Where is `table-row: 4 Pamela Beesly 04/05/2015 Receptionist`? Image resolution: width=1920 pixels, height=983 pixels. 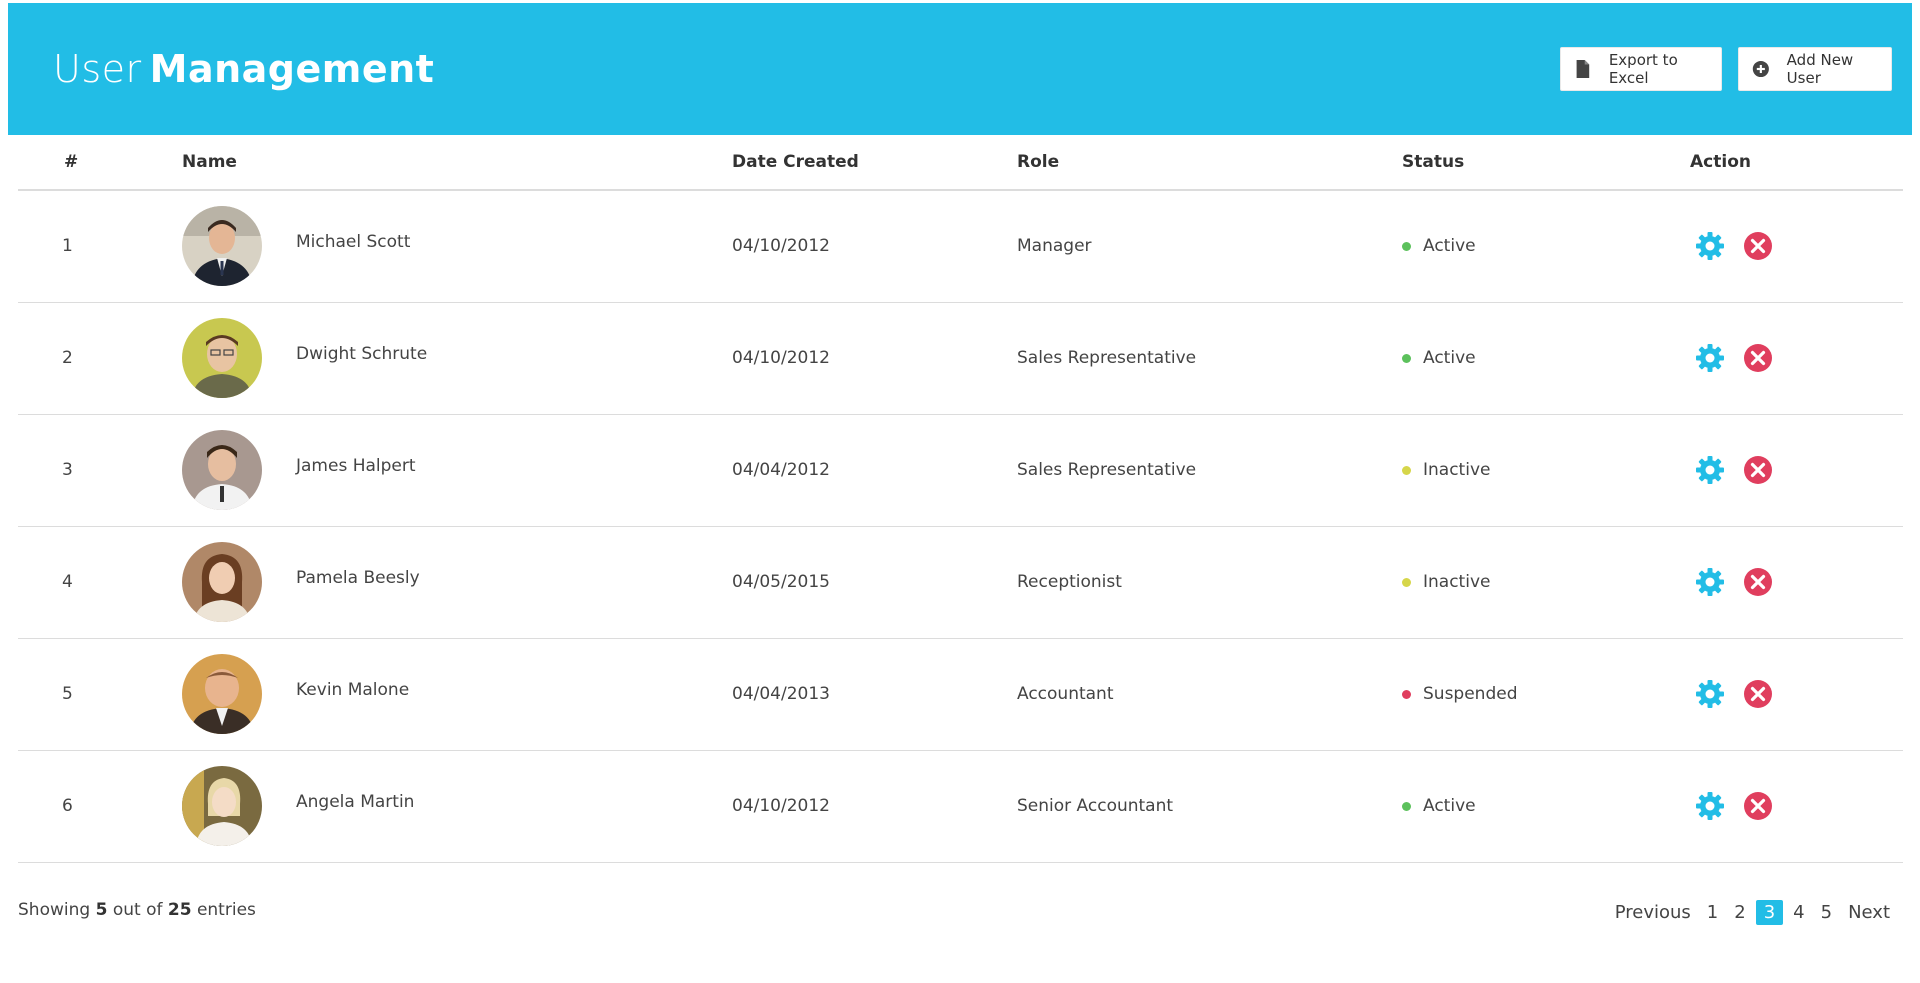
table-row: 4 Pamela Beesly 04/05/2015 Receptionist is located at coordinates (960, 582).